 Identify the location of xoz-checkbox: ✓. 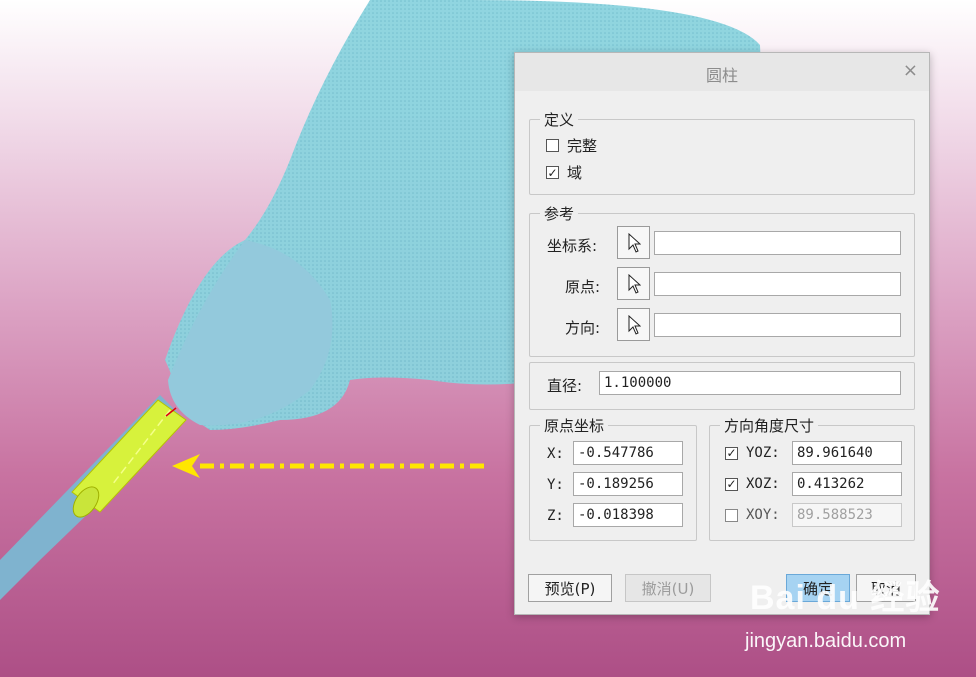
(731, 484).